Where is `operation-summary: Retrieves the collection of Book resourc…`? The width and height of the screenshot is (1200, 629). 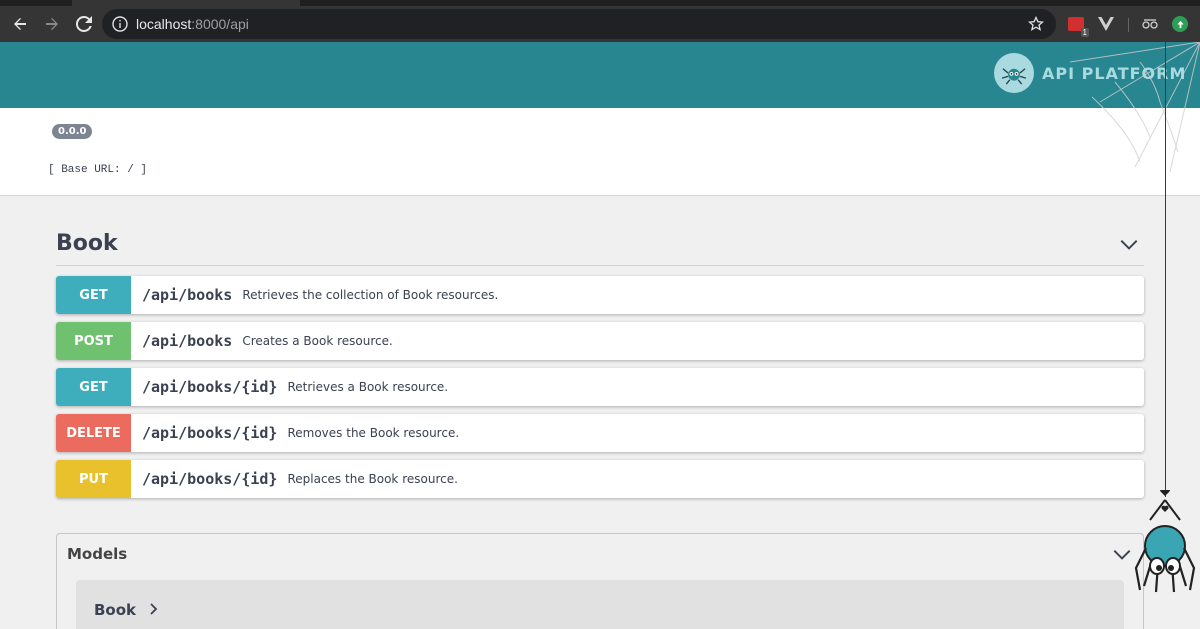 operation-summary: Retrieves the collection of Book resourc… is located at coordinates (370, 295).